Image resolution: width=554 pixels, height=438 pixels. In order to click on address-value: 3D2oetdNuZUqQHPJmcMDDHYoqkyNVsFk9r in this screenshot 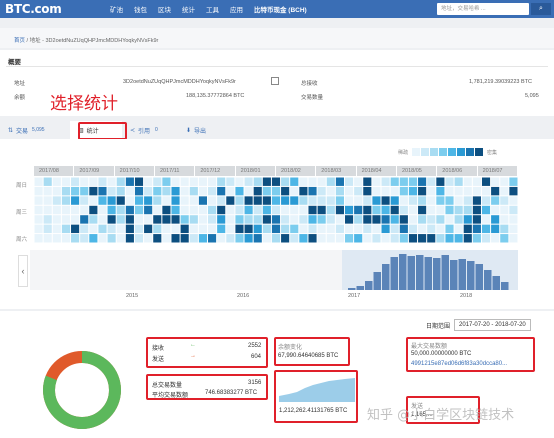, I will do `click(179, 82)`.